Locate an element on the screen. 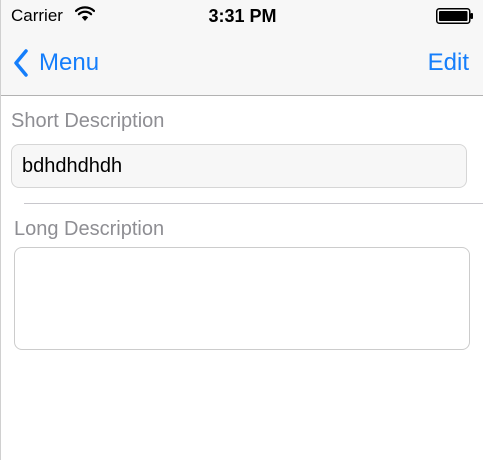 This screenshot has width=483, height=460. status-bar: Carrier 3:31 PM is located at coordinates (242, 16).